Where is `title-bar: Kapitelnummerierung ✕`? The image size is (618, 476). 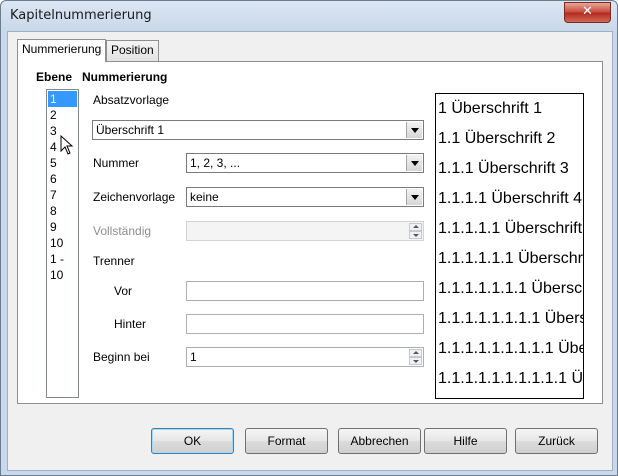
title-bar: Kapitelnummerierung ✕ is located at coordinates (309, 16).